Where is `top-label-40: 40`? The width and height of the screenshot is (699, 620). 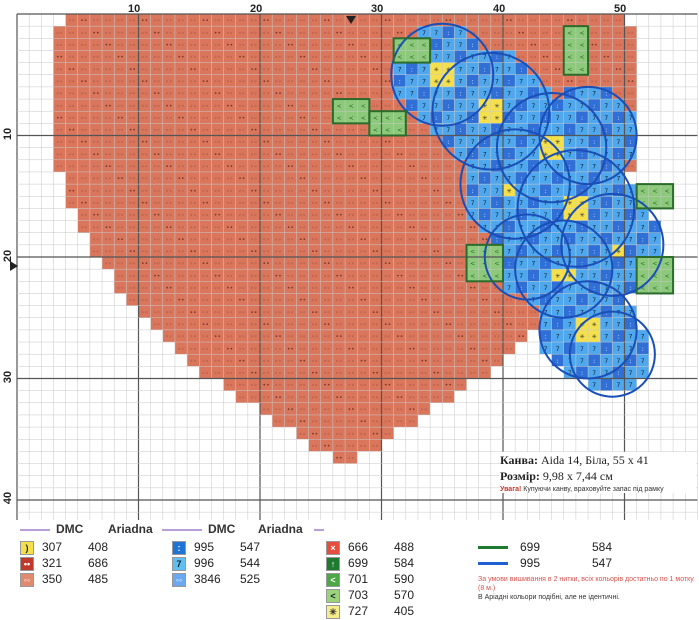
top-label-40: 40 is located at coordinates (499, 9).